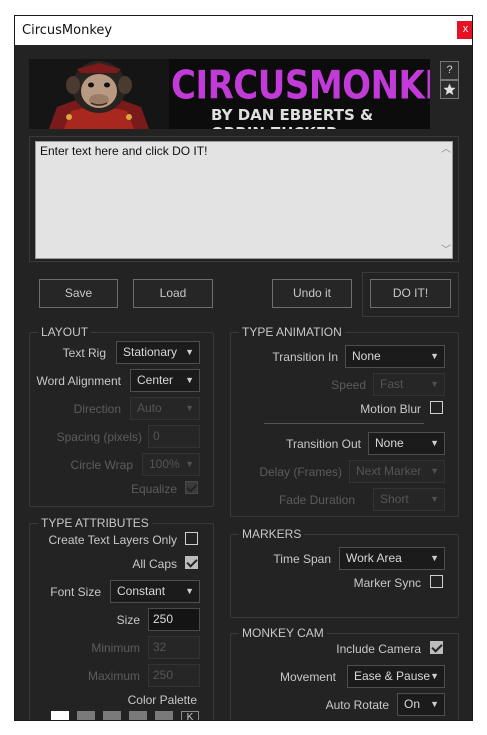 This screenshot has width=487, height=735. I want to click on time-span-value: Work Area, so click(374, 558).